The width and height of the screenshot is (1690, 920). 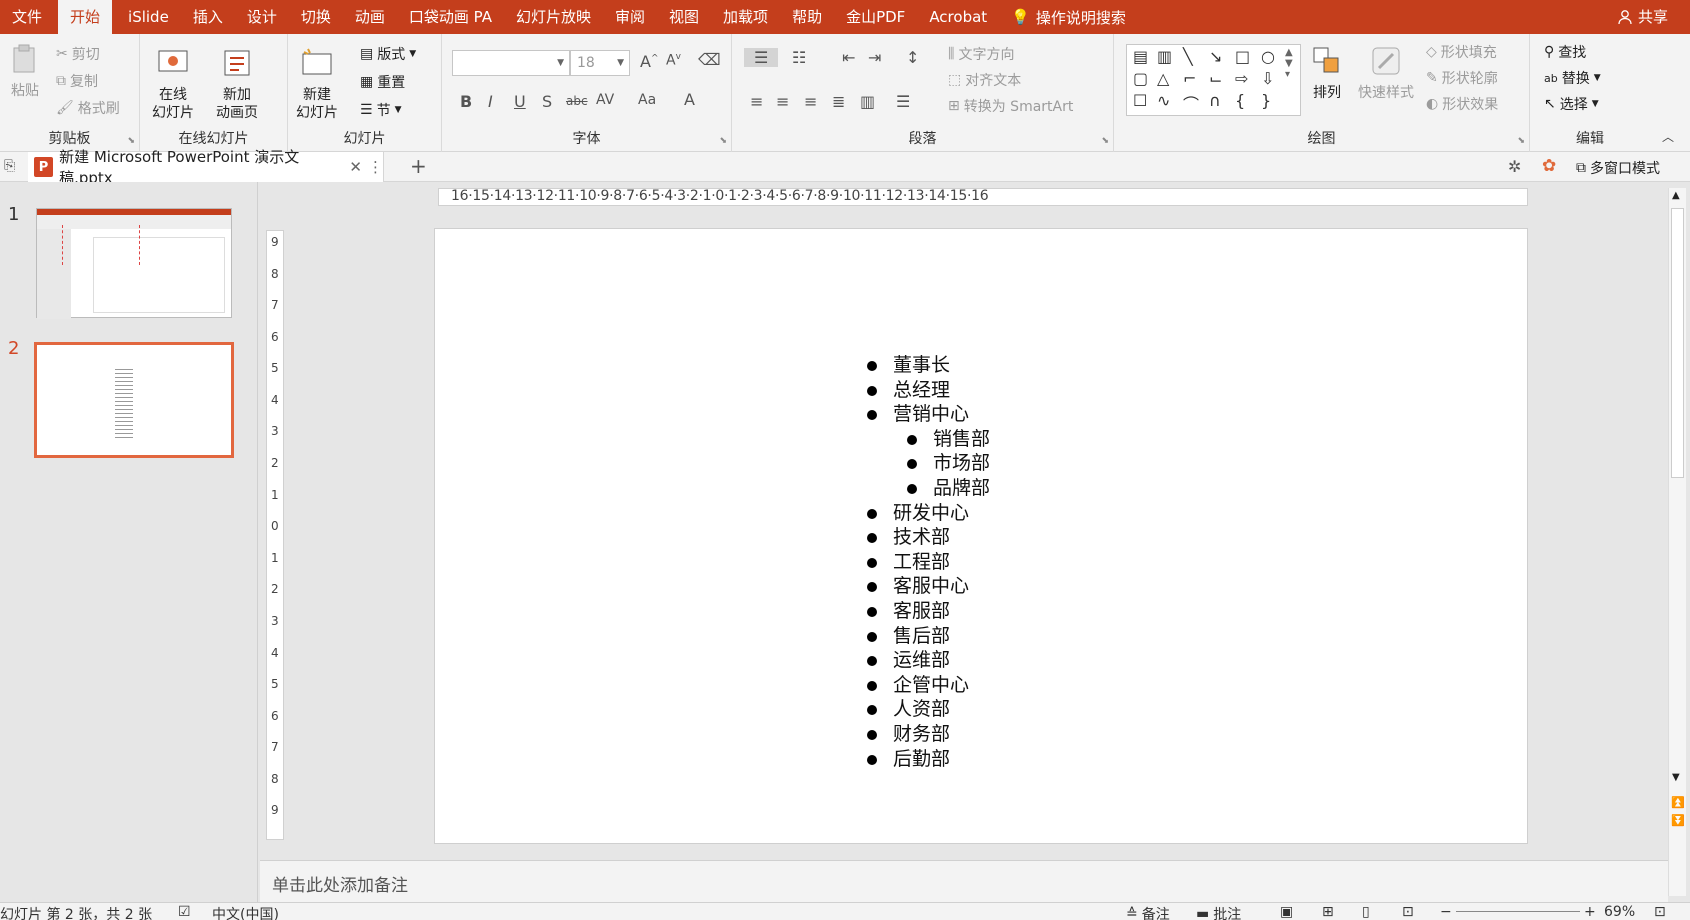 I want to click on menu-item-2: iSlide, so click(x=148, y=17).